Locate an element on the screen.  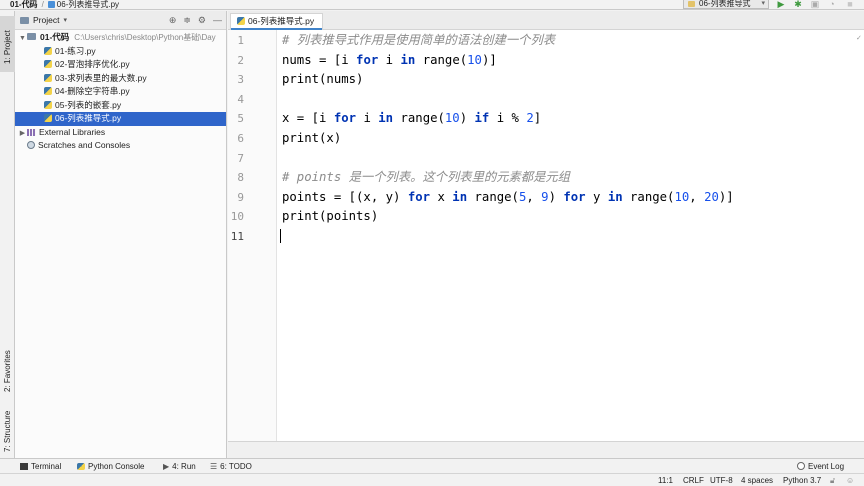
line-number: 5 is located at coordinates (240, 119).